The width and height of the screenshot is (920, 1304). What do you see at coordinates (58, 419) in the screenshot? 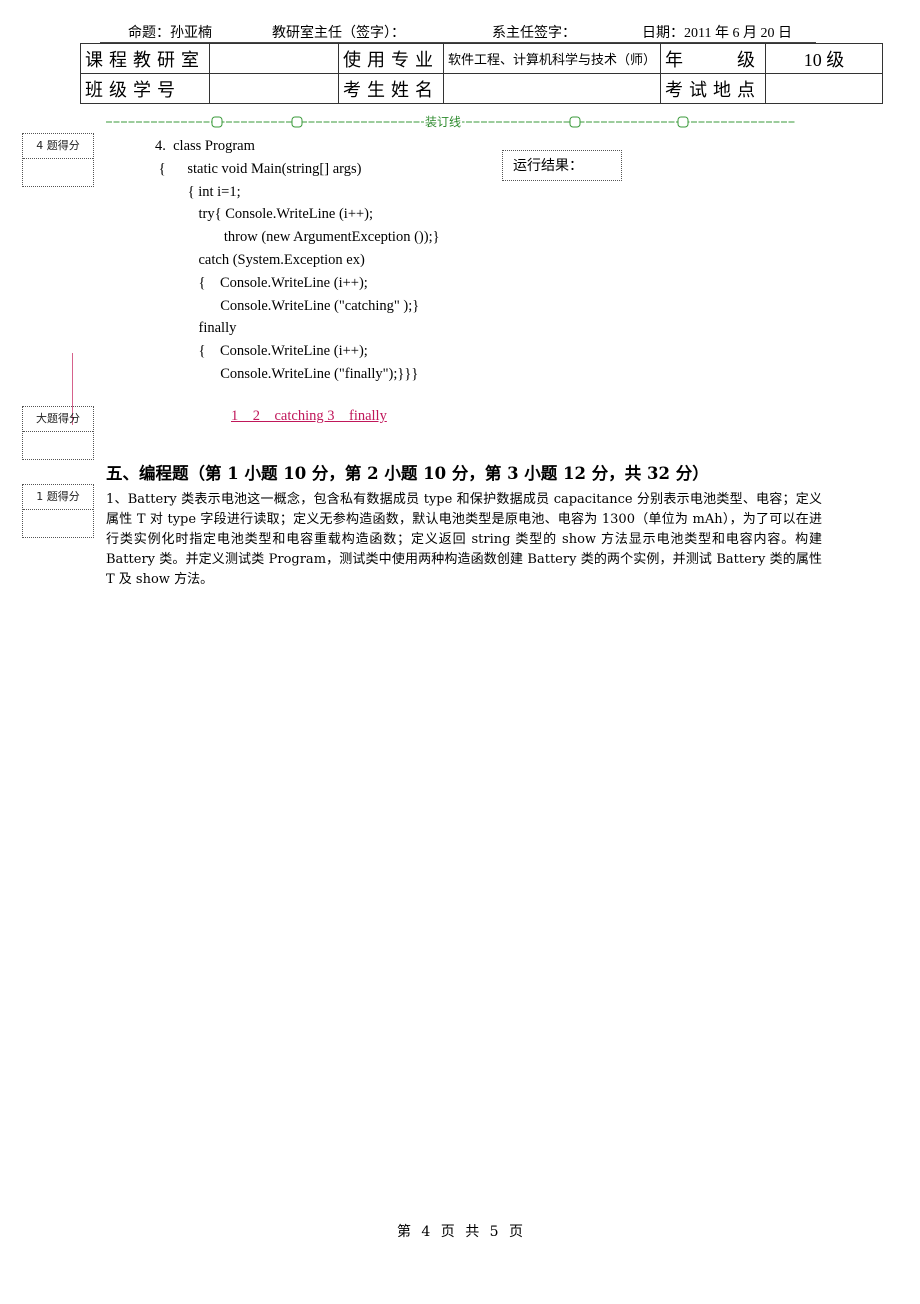
I see `score-box-section-label: 大题得分` at bounding box center [58, 419].